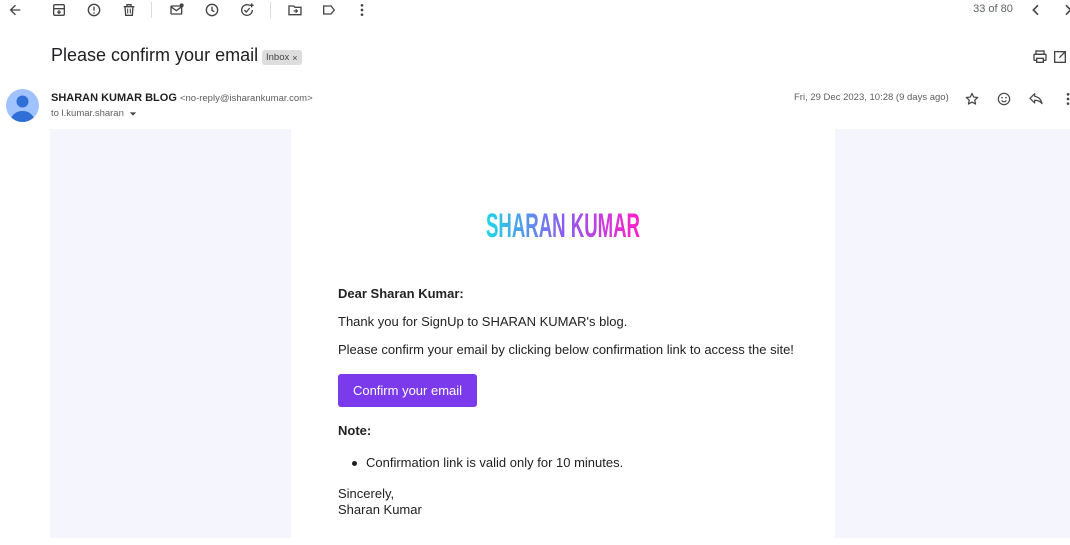 Image resolution: width=1070 pixels, height=545 pixels. Describe the element at coordinates (355, 430) in the screenshot. I see `note-heading: Note:` at that location.